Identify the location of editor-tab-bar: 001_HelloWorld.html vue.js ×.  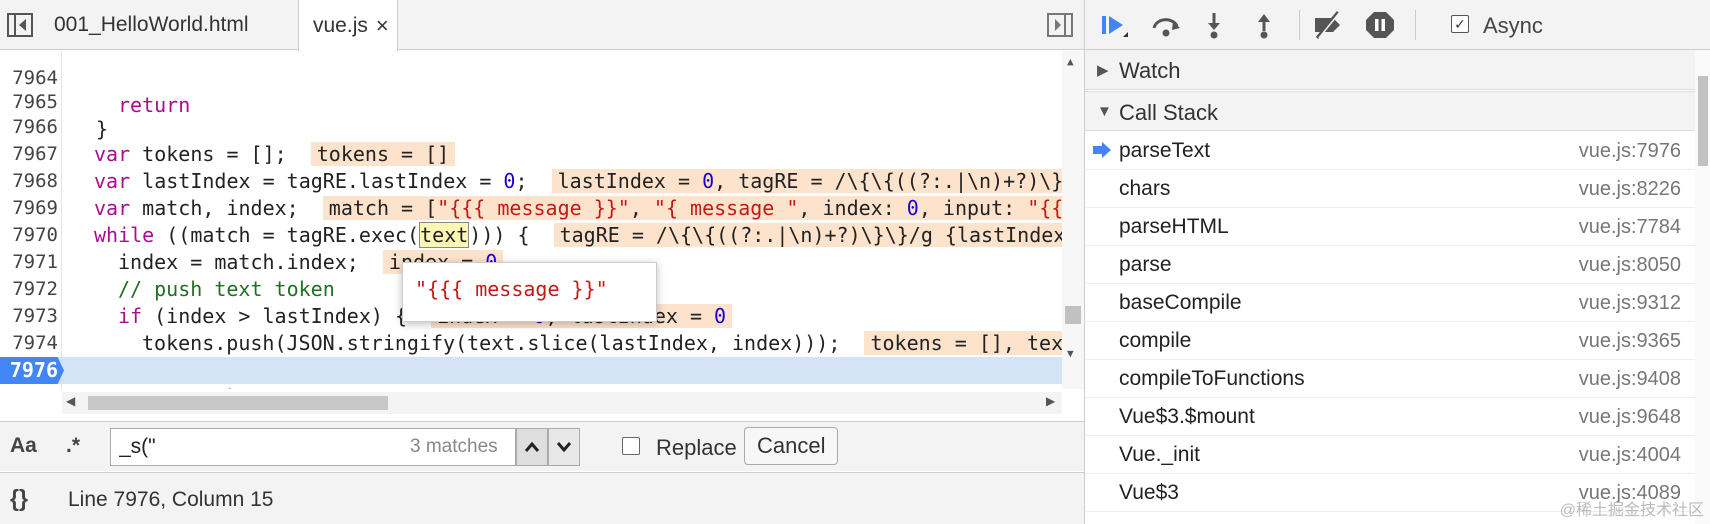
(542, 25).